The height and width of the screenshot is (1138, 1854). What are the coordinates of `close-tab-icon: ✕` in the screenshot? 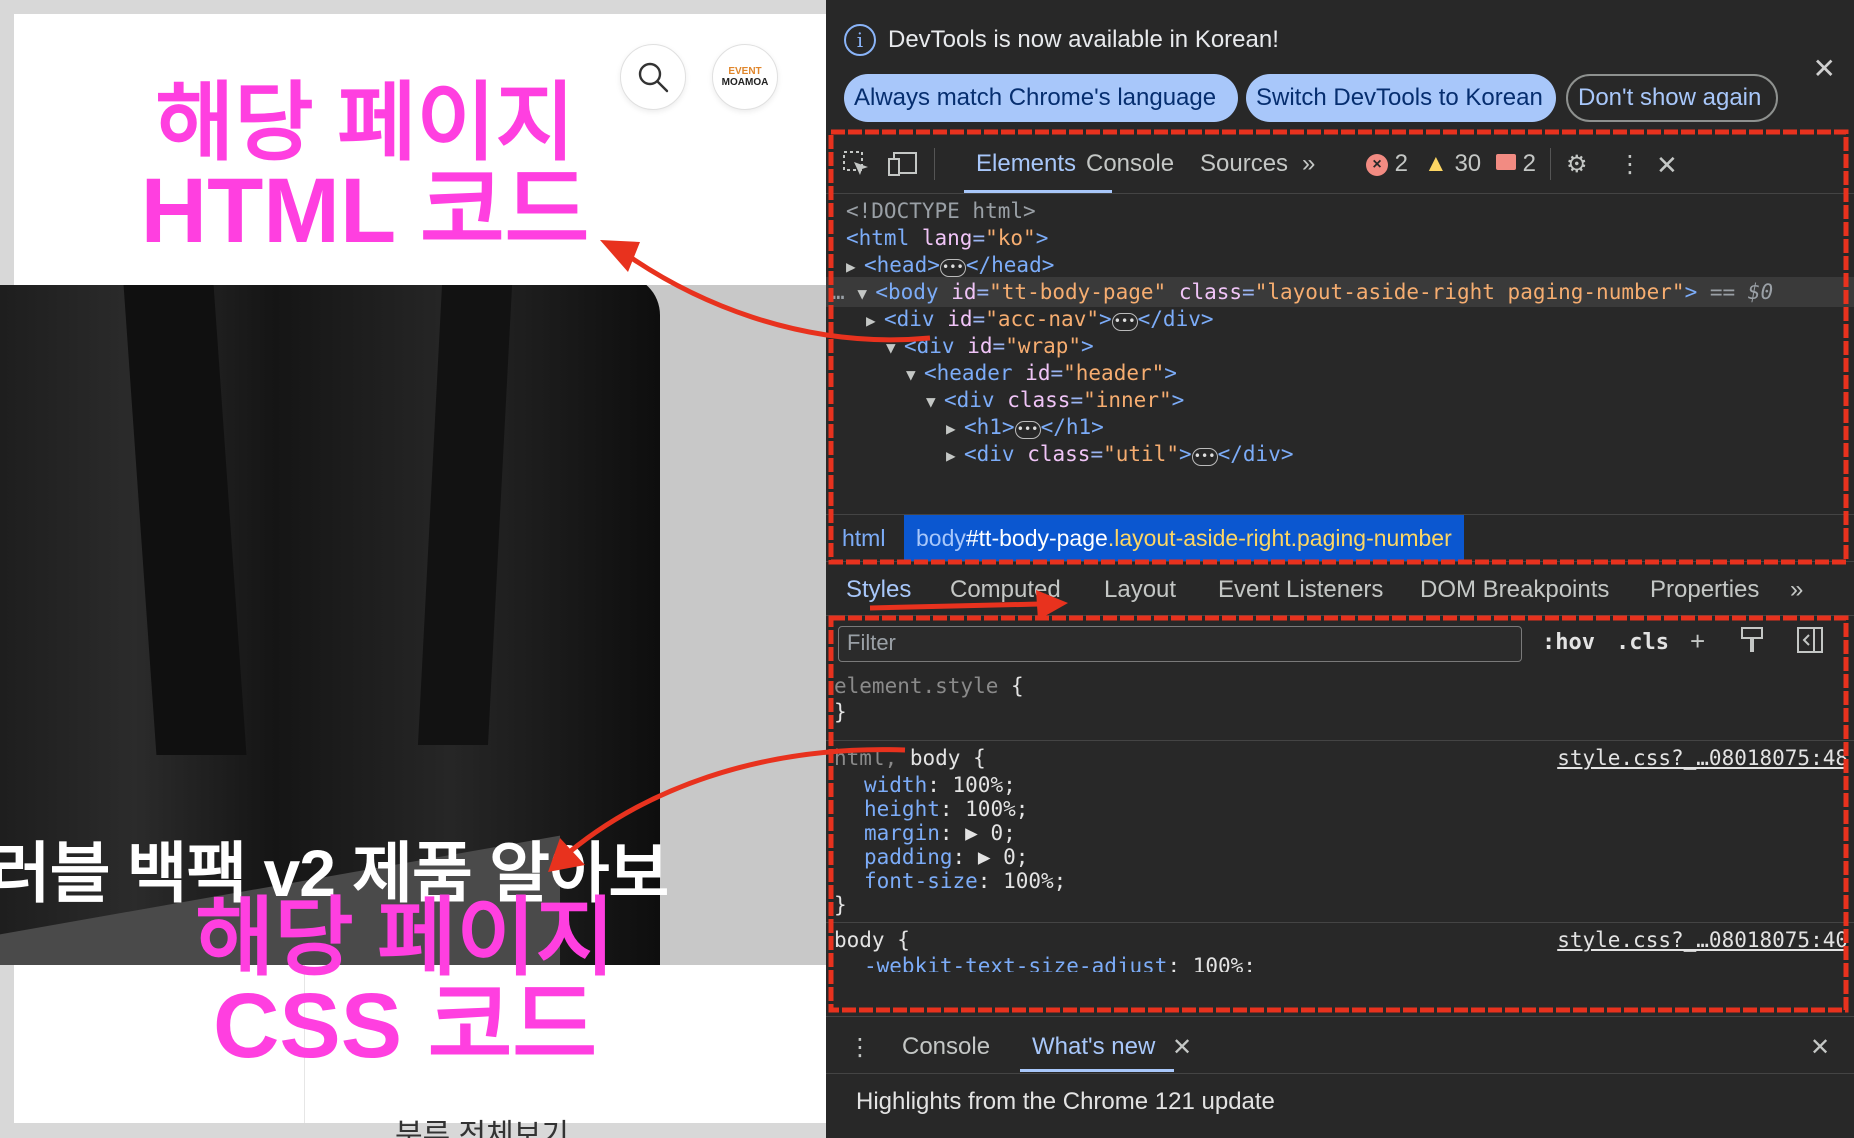 It's located at (1182, 1047).